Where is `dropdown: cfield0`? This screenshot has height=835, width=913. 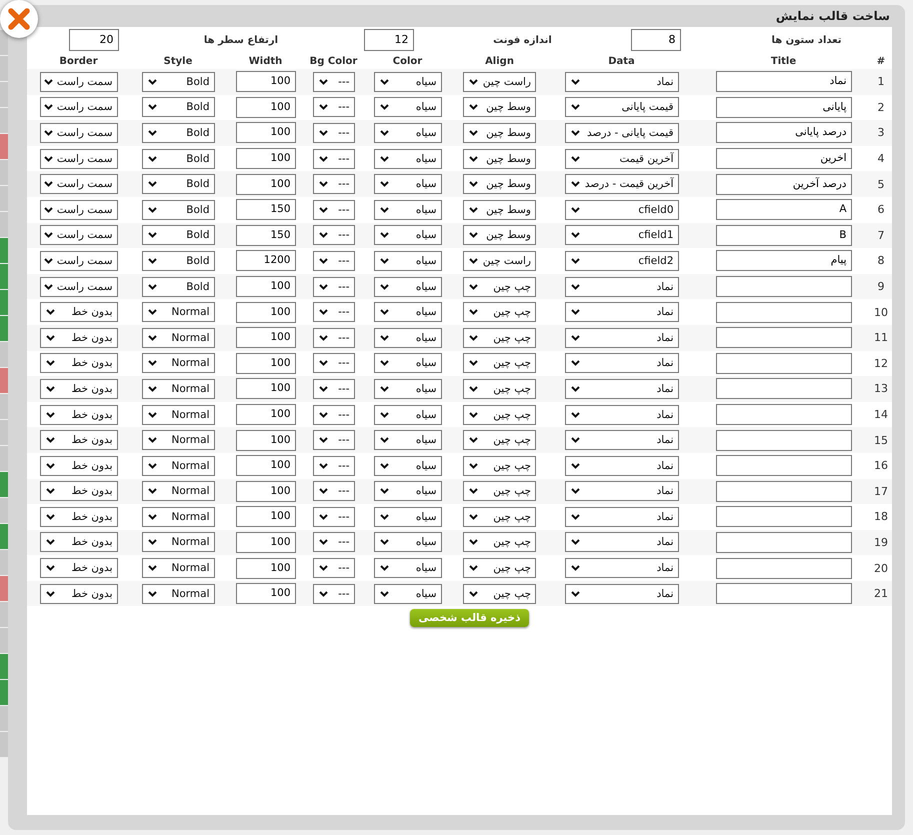 dropdown: cfield0 is located at coordinates (621, 210).